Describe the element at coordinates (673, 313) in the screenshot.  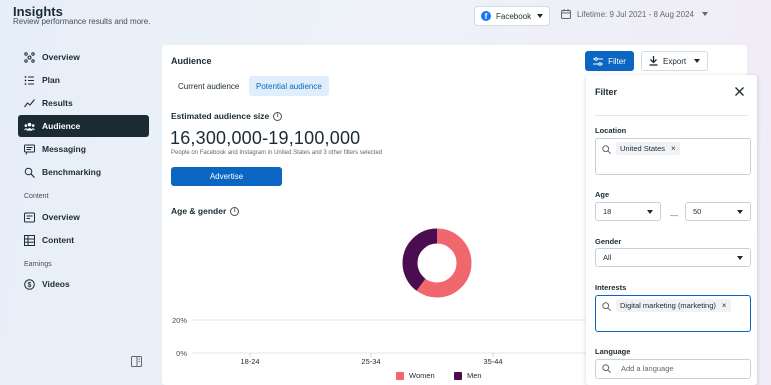
I see `interests-input: Digital marketing (marketing) ×` at that location.